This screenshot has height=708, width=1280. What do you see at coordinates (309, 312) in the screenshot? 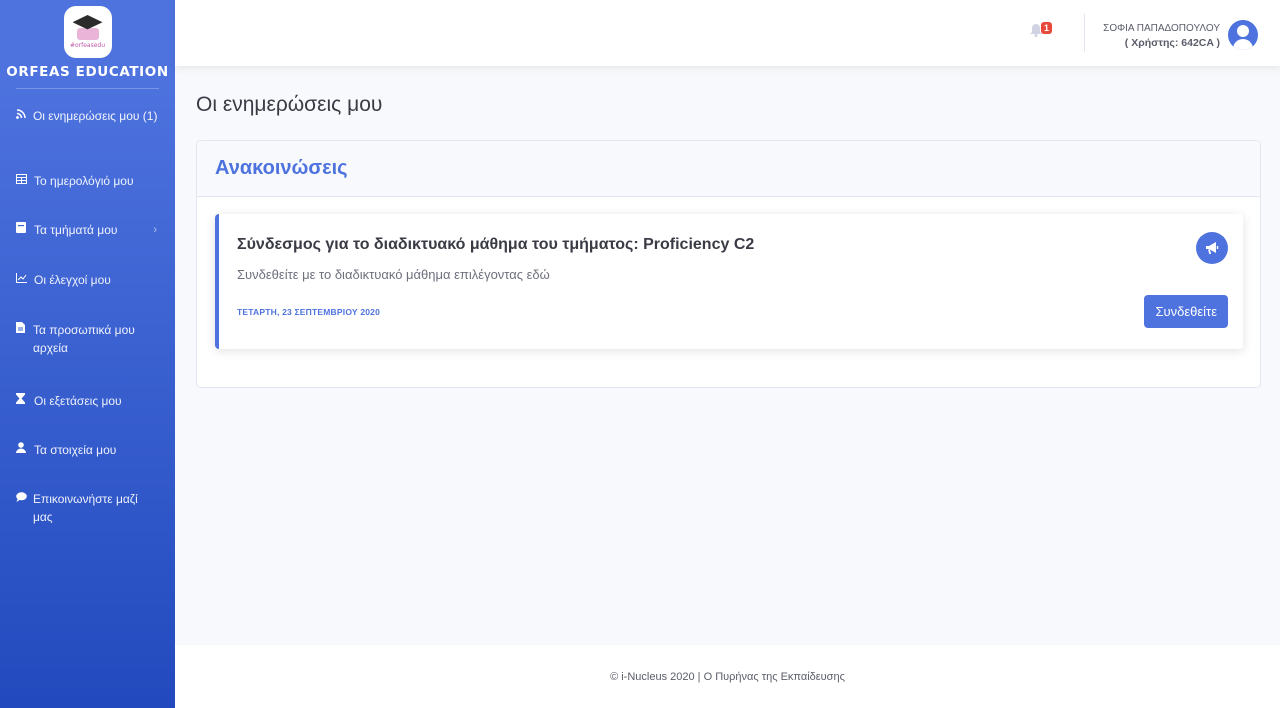
I see `announcement-date: ΤΕΤΑΡΤΗ, 23 ΣΕΠΤΕΜΒΡΙΟΥ 2020` at bounding box center [309, 312].